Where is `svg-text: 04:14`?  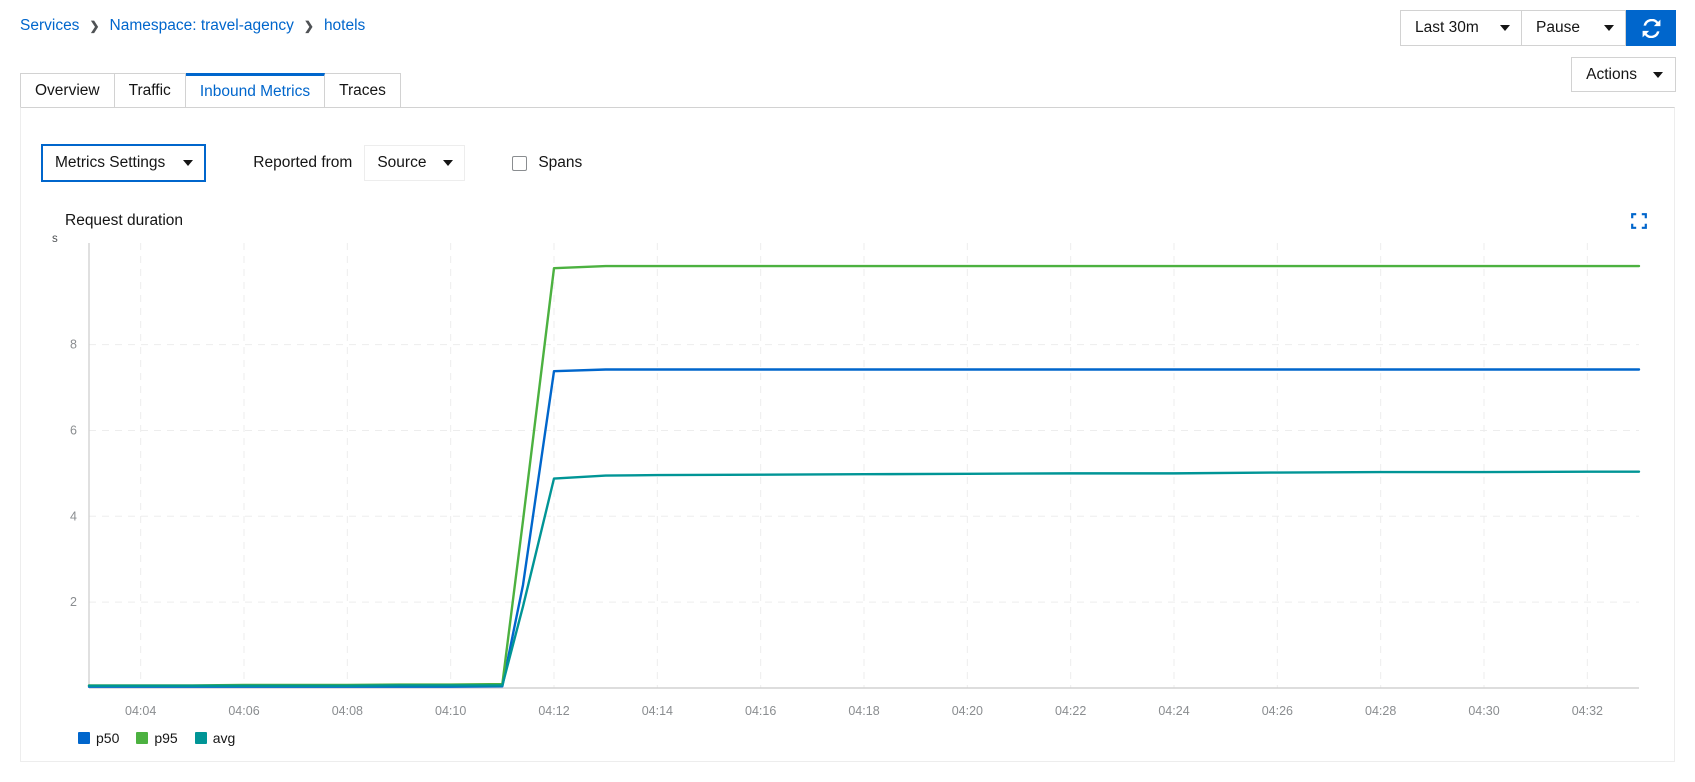 svg-text: 04:14 is located at coordinates (657, 711).